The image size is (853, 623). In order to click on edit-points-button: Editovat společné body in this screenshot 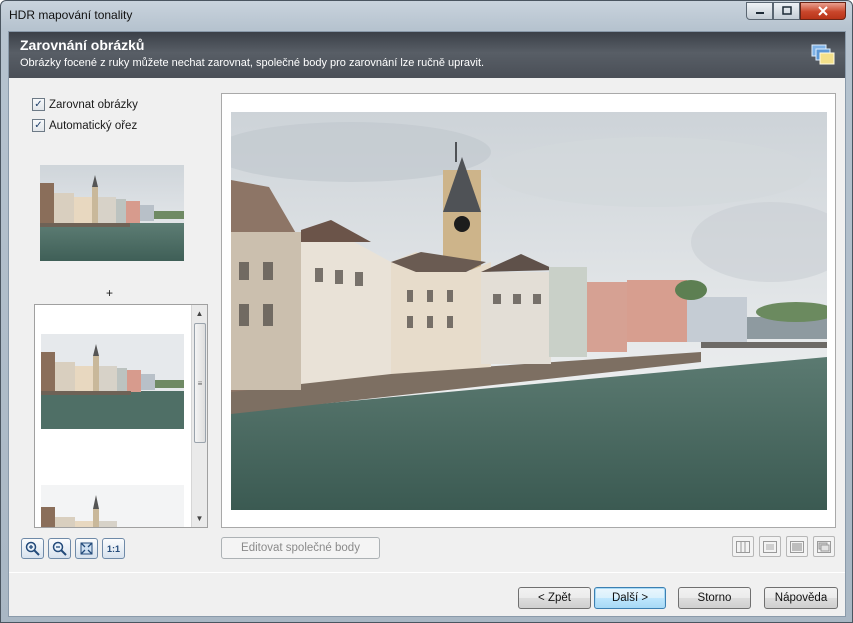, I will do `click(300, 548)`.